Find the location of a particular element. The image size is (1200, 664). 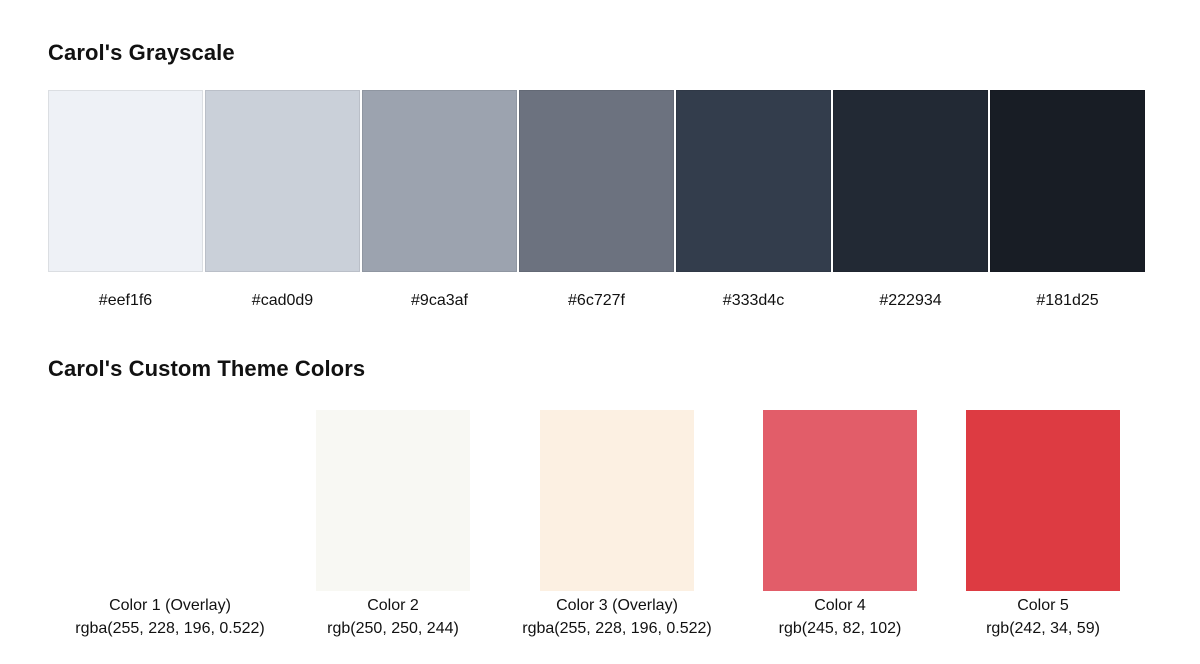

grayscale-hex-label: #9ca3af is located at coordinates (439, 300).